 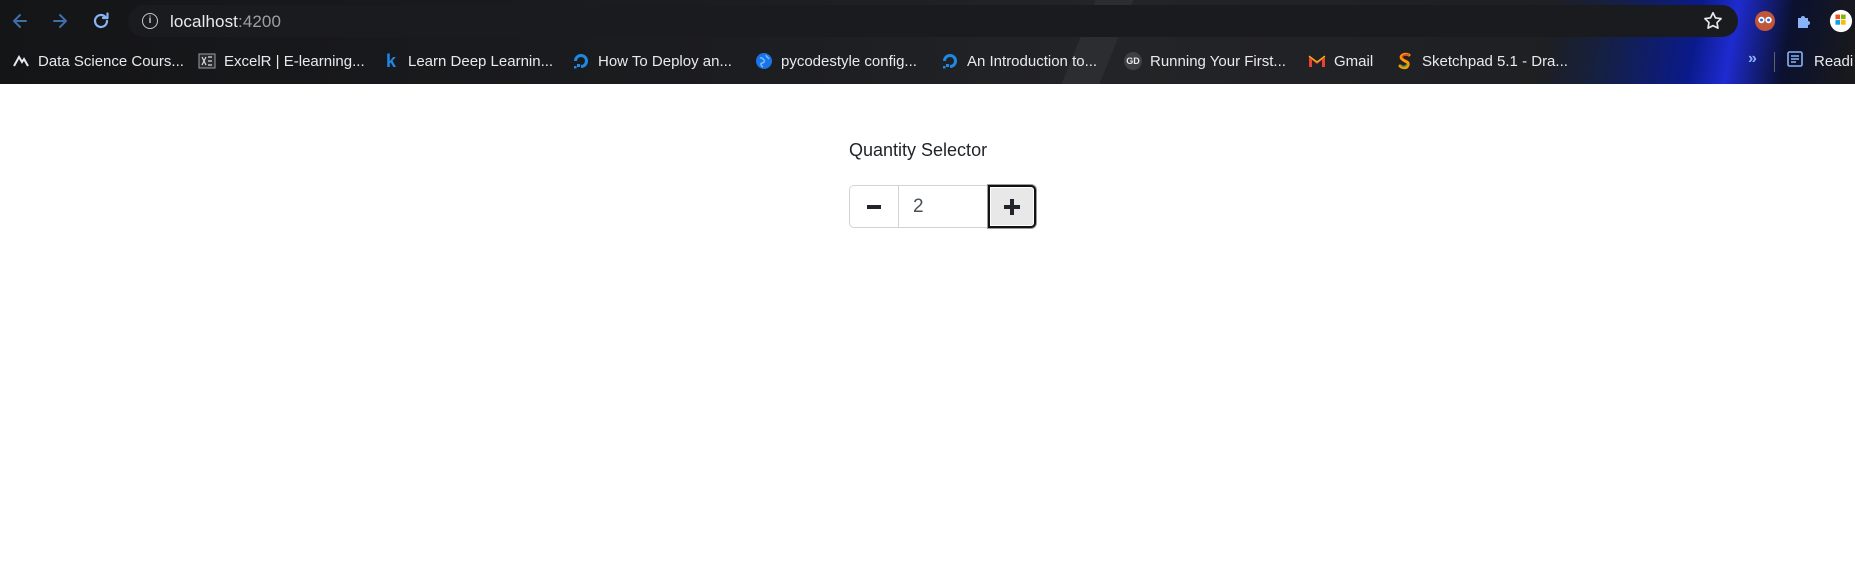 I want to click on decrement-button, so click(x=874, y=206).